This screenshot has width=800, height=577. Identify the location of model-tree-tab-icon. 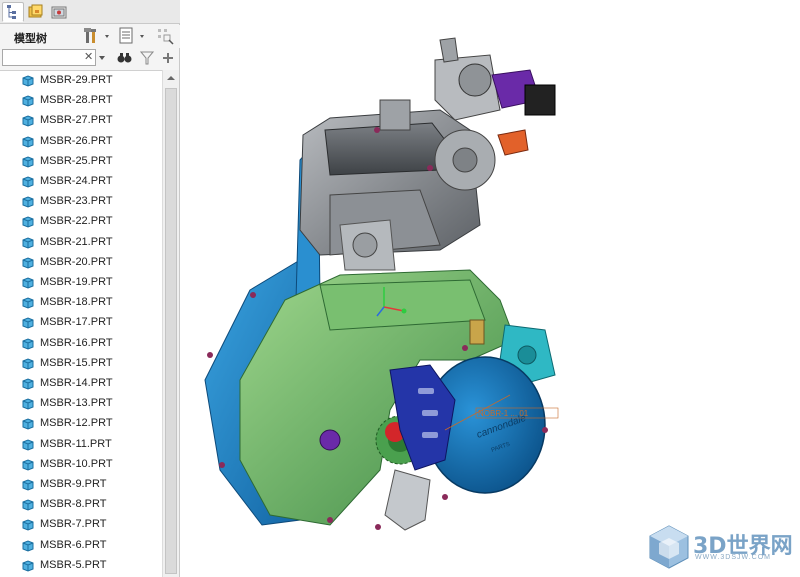
(11, 12).